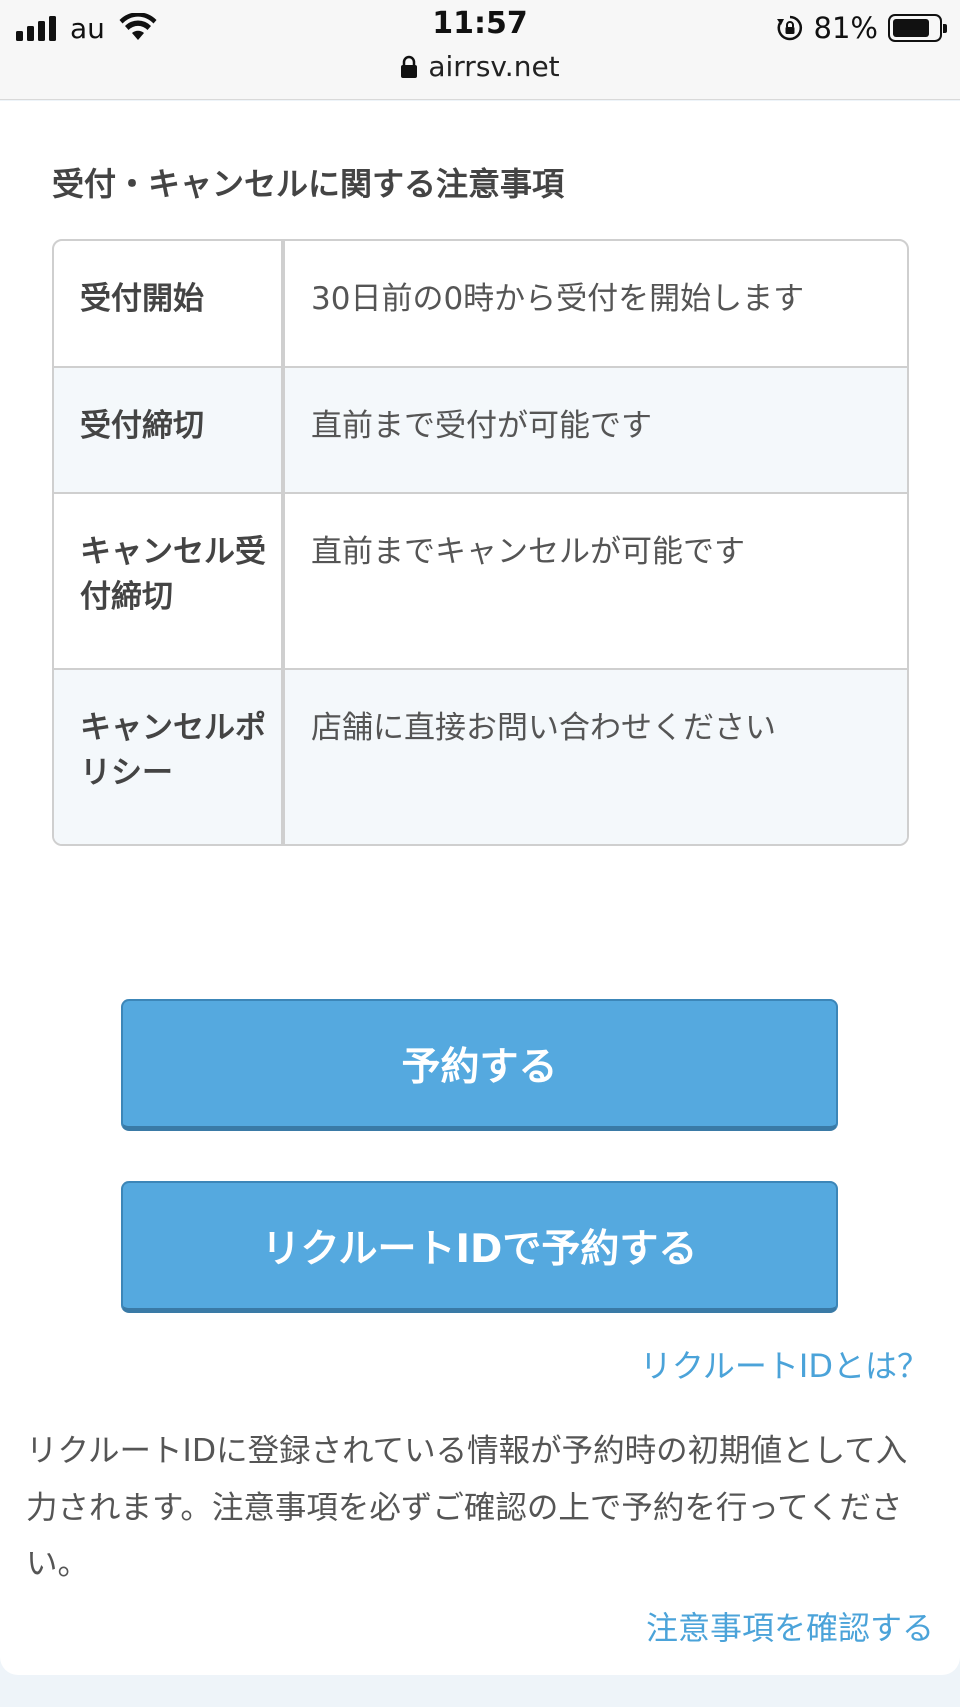 The width and height of the screenshot is (960, 1707). I want to click on battery-percent: 81%, so click(845, 28).